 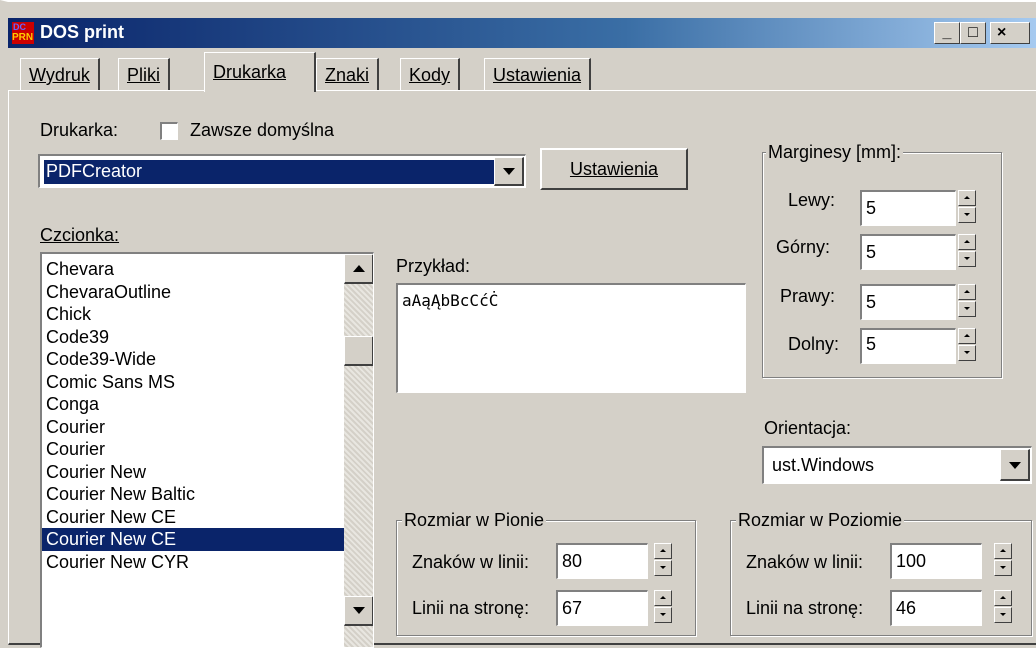 I want to click on list-item: ChevaraOutline, so click(x=195, y=292).